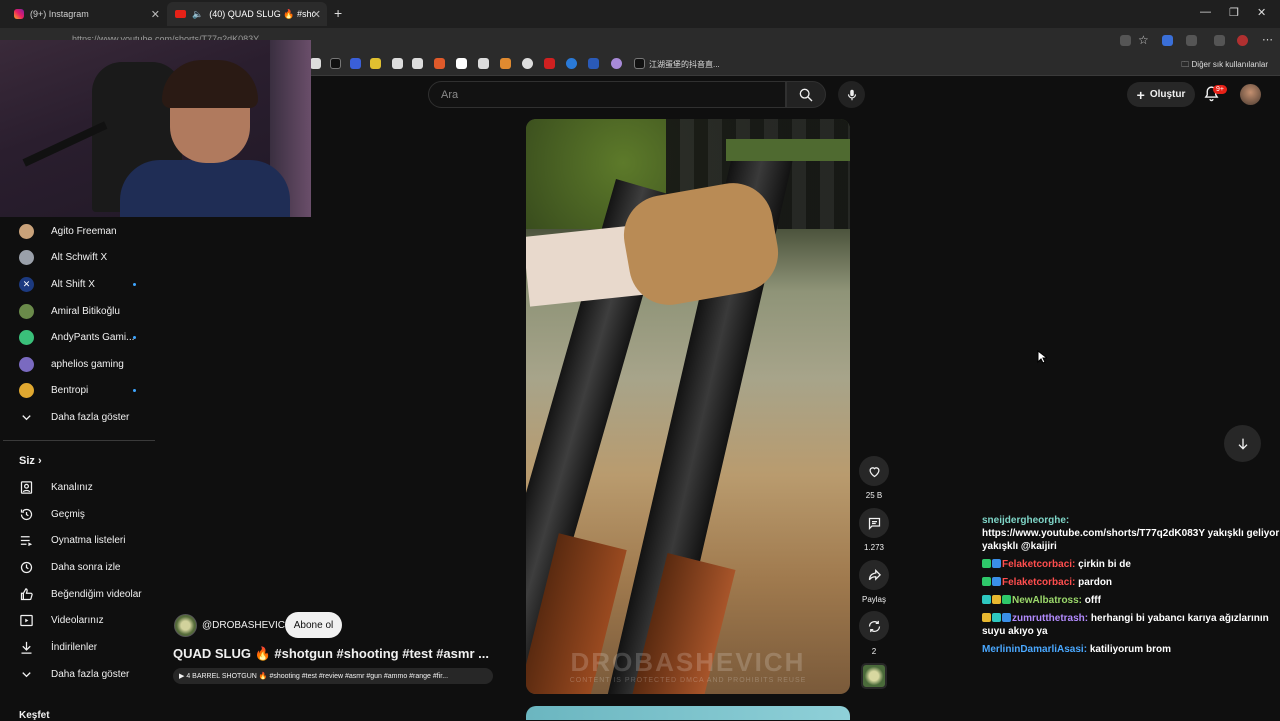 This screenshot has height=721, width=1280. I want to click on sidebar-item-label: Kanalınız, so click(72, 487).